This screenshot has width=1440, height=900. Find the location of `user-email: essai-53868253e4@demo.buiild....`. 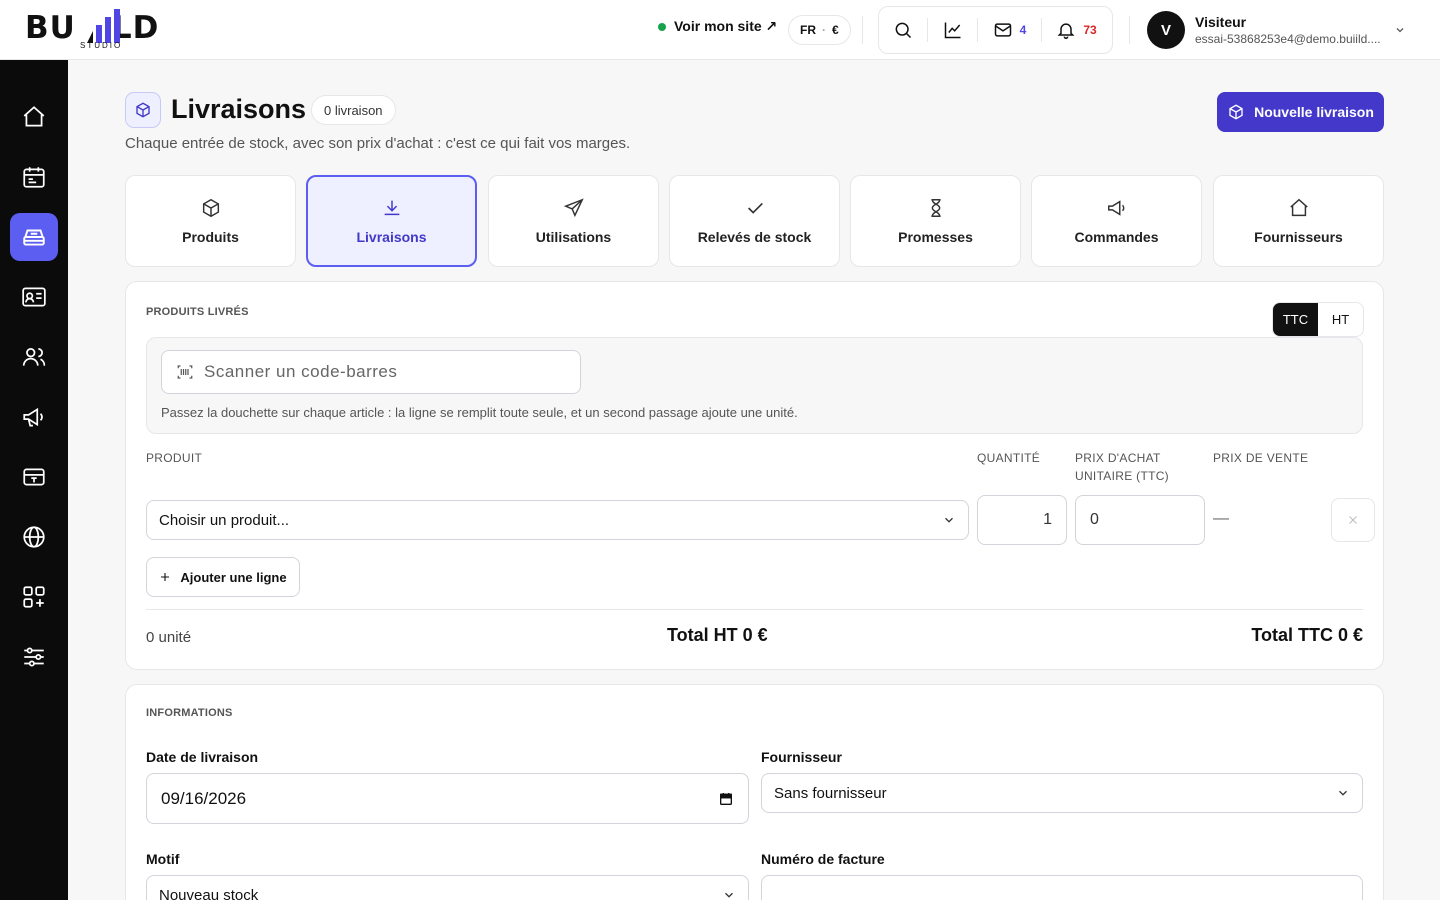

user-email: essai-53868253e4@demo.buiild.... is located at coordinates (1288, 39).